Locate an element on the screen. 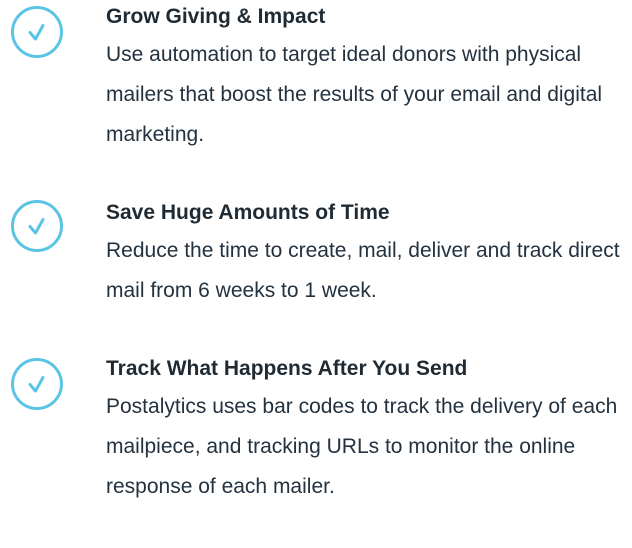 This screenshot has width=632, height=548. feature-title: Grow Giving & Impact is located at coordinates (216, 16).